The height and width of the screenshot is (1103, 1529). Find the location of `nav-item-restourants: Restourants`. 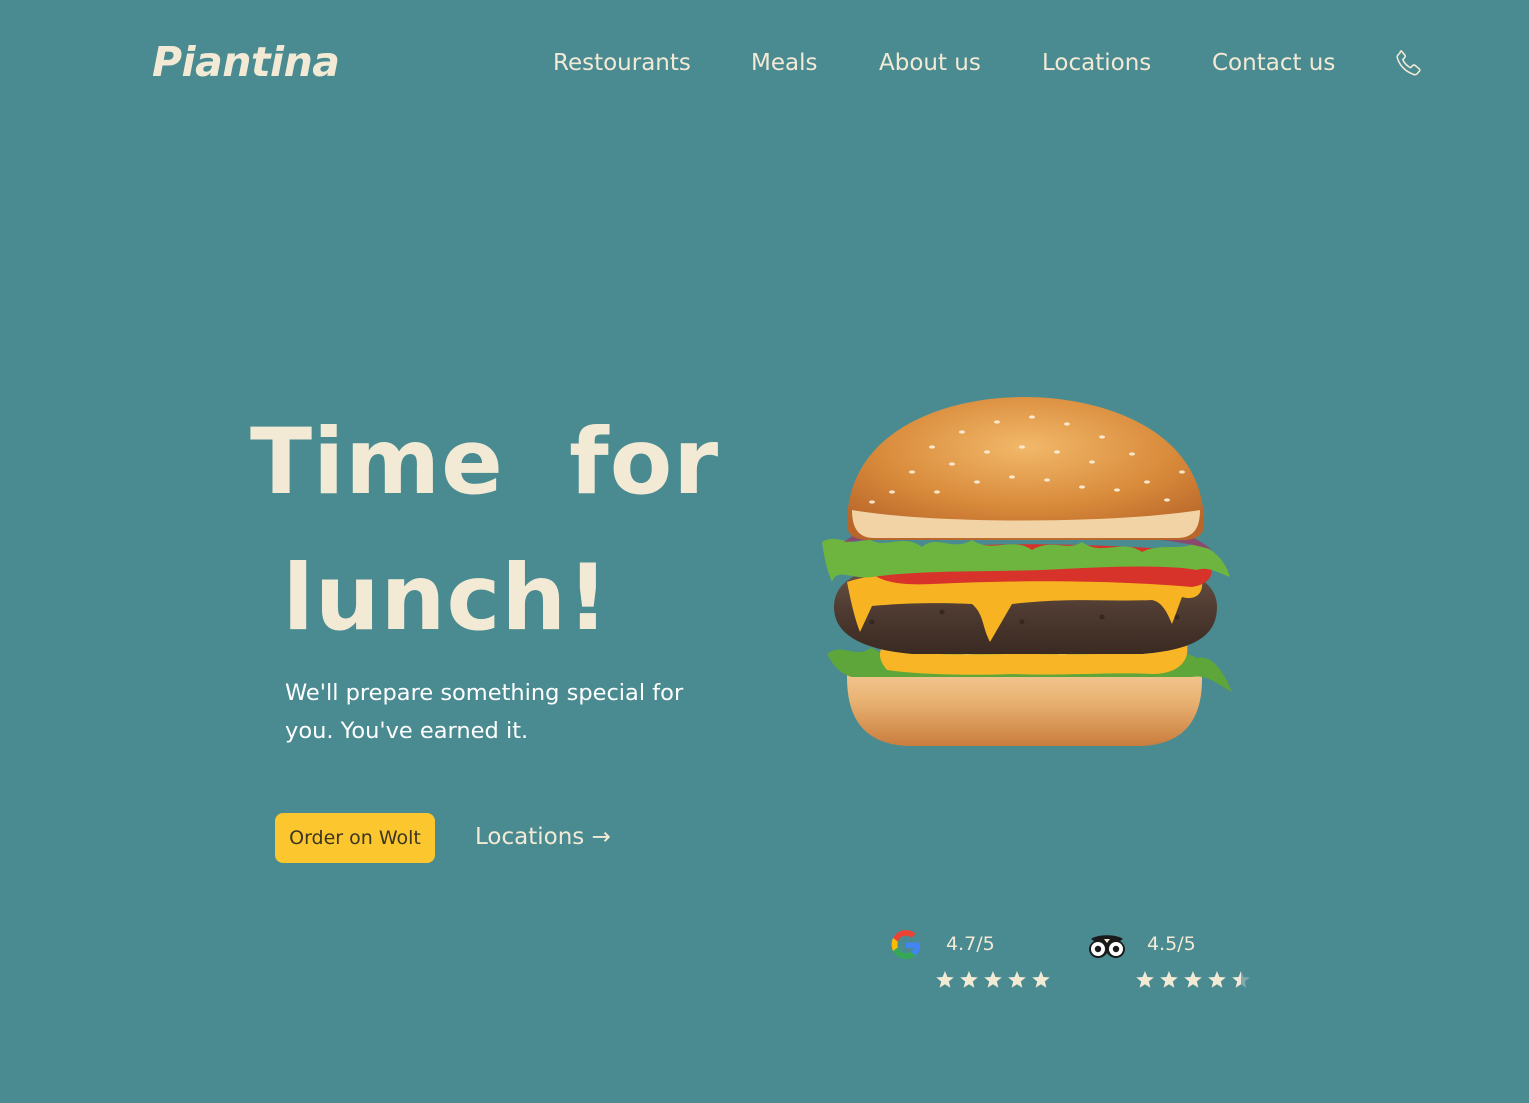

nav-item-restourants: Restourants is located at coordinates (622, 63).